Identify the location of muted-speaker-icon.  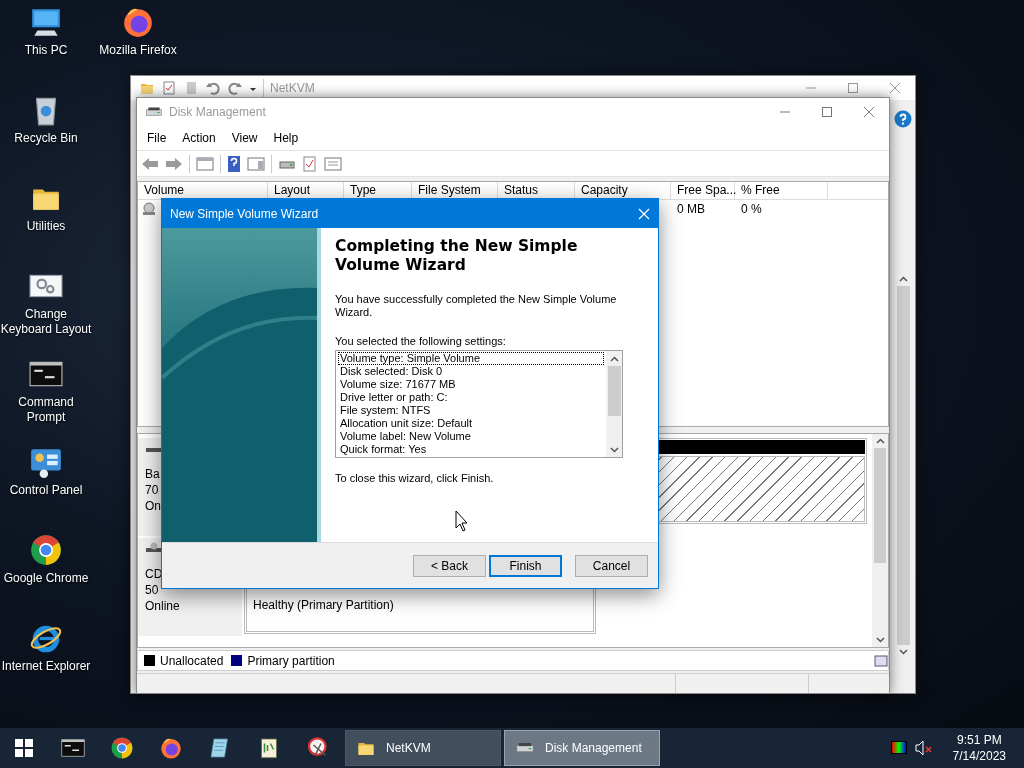
(923, 748).